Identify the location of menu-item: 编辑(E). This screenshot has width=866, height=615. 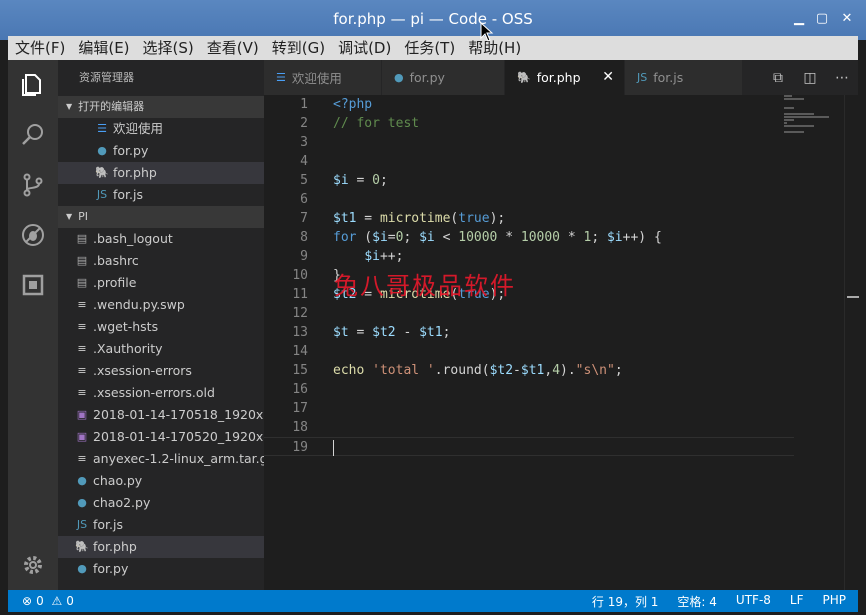
(103, 48).